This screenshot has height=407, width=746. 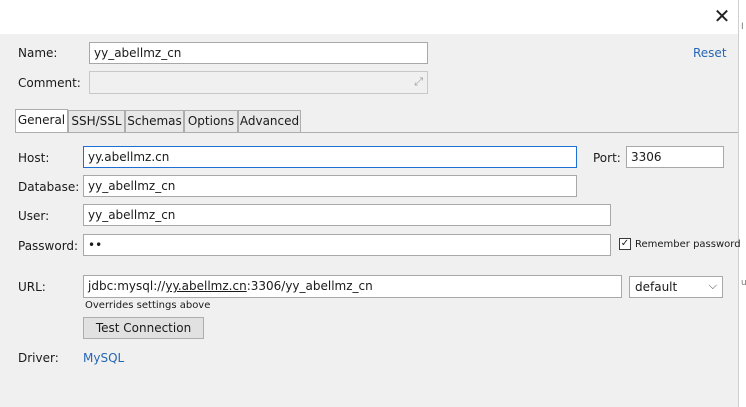 I want to click on url-label: URL:, so click(x=32, y=287).